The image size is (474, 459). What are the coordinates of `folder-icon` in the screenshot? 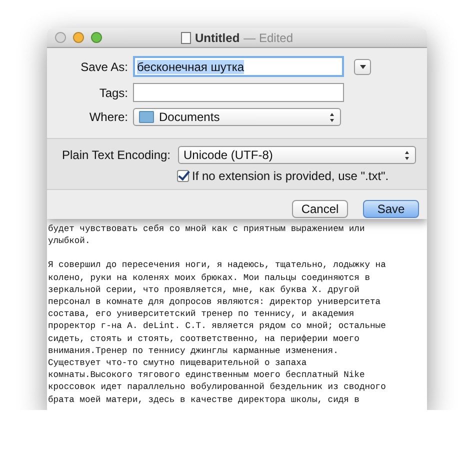 It's located at (146, 117).